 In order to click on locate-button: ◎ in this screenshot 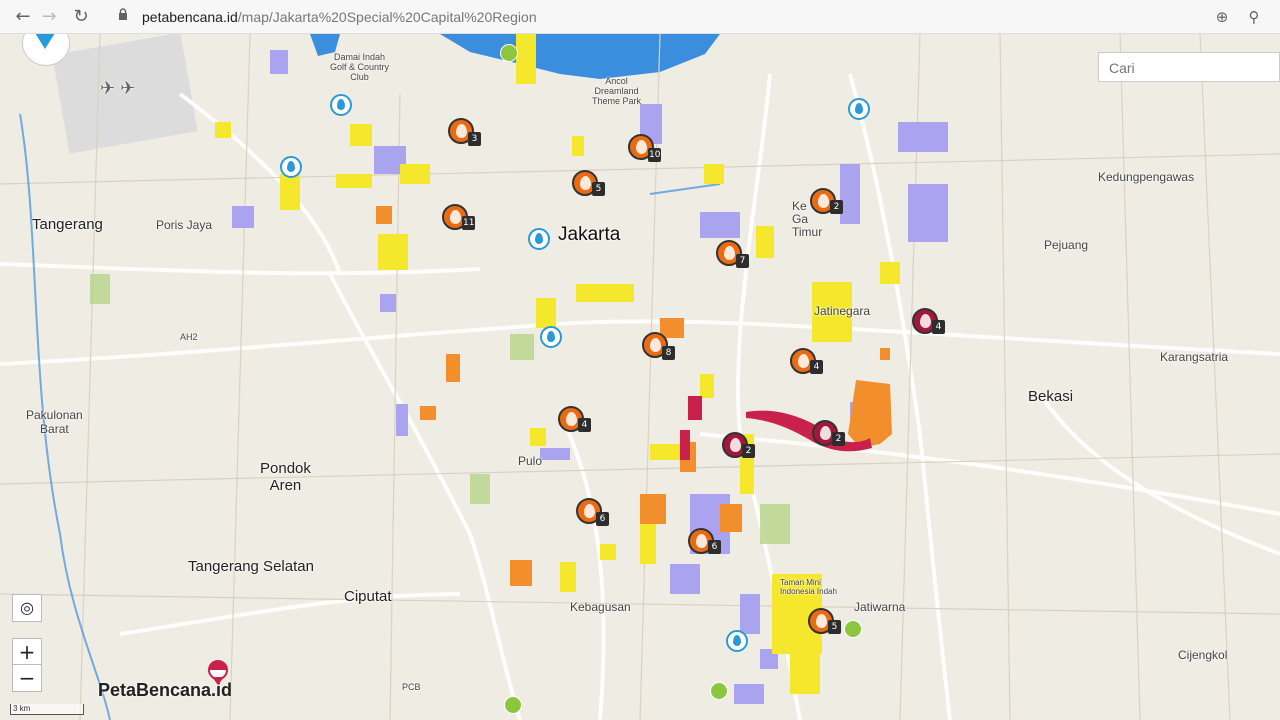, I will do `click(27, 608)`.